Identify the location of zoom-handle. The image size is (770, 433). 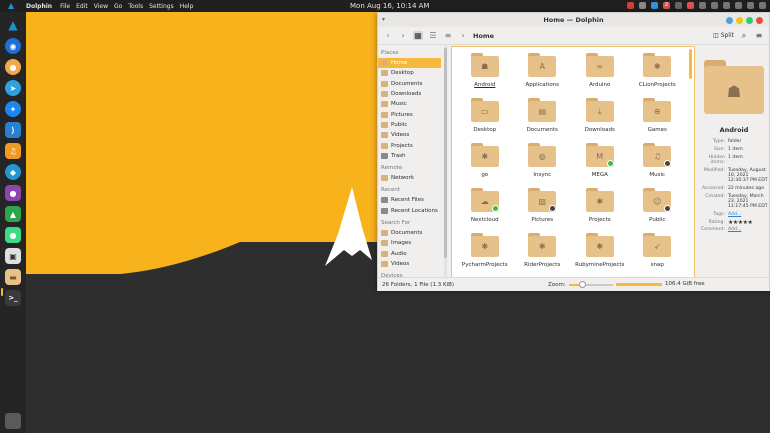
(582, 284).